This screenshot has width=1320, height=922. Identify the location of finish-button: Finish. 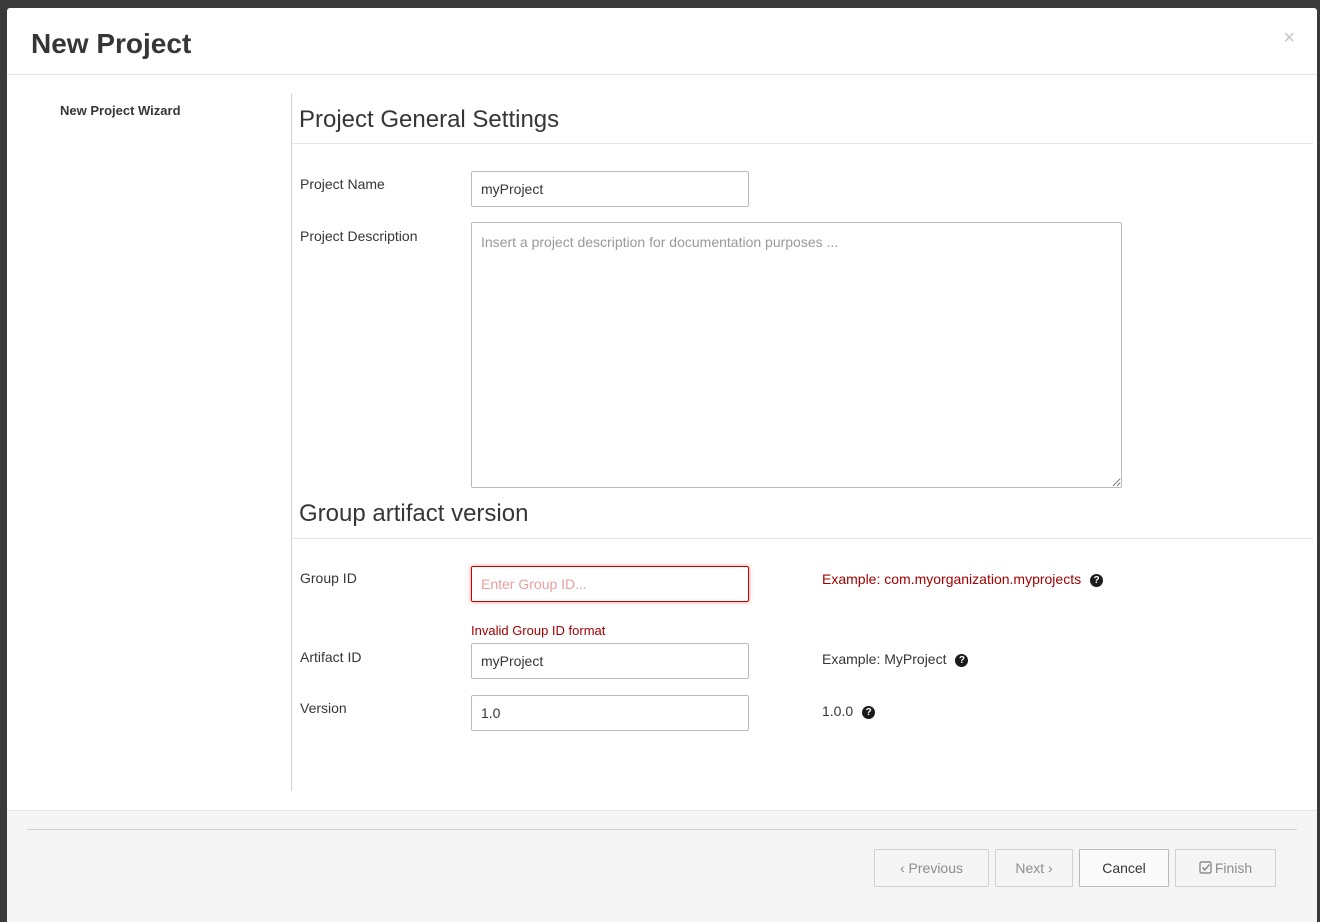
(1225, 868).